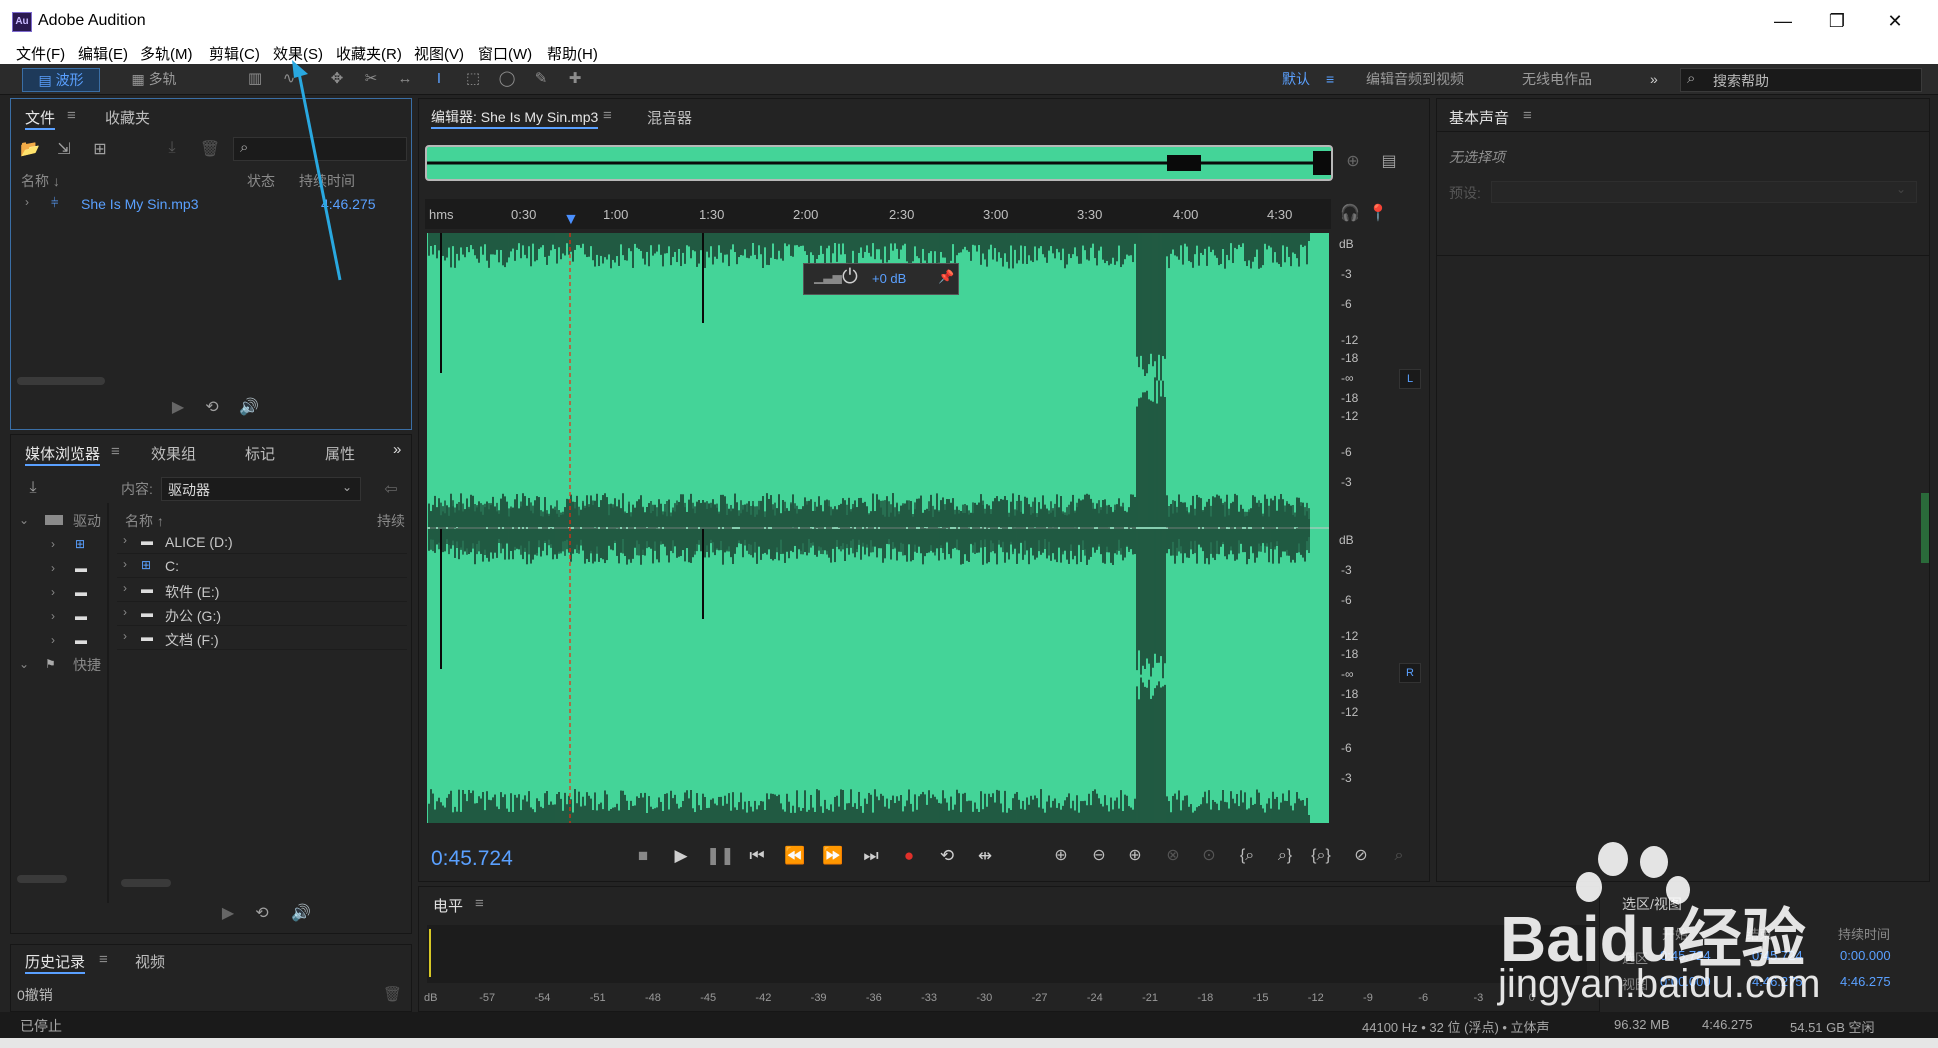 The height and width of the screenshot is (1048, 1938). What do you see at coordinates (1247, 856) in the screenshot?
I see `zoom-in-left-icon: {⌕` at bounding box center [1247, 856].